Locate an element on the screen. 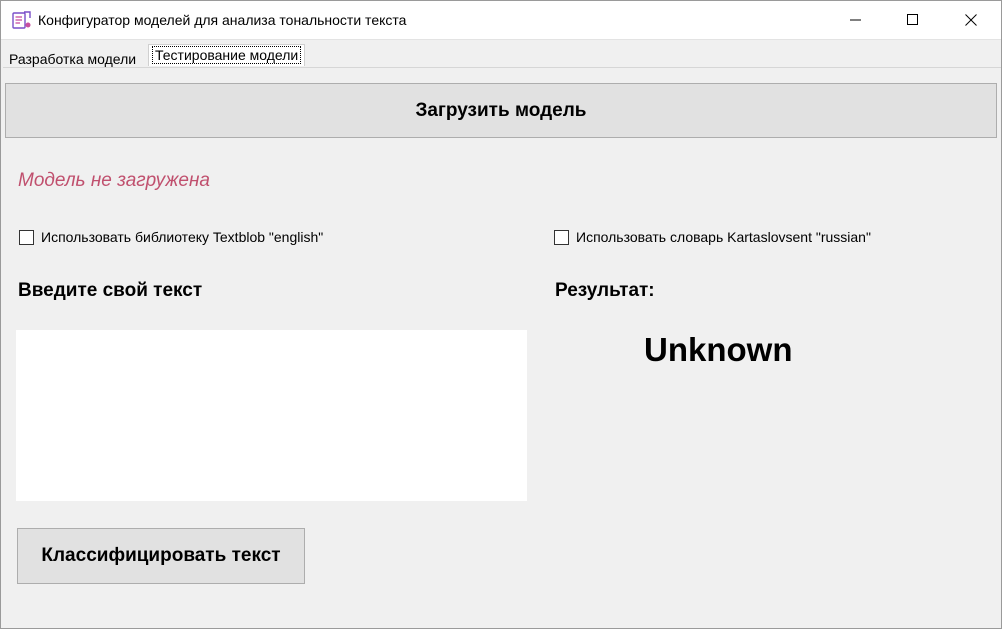  result-value: Unknown is located at coordinates (718, 349).